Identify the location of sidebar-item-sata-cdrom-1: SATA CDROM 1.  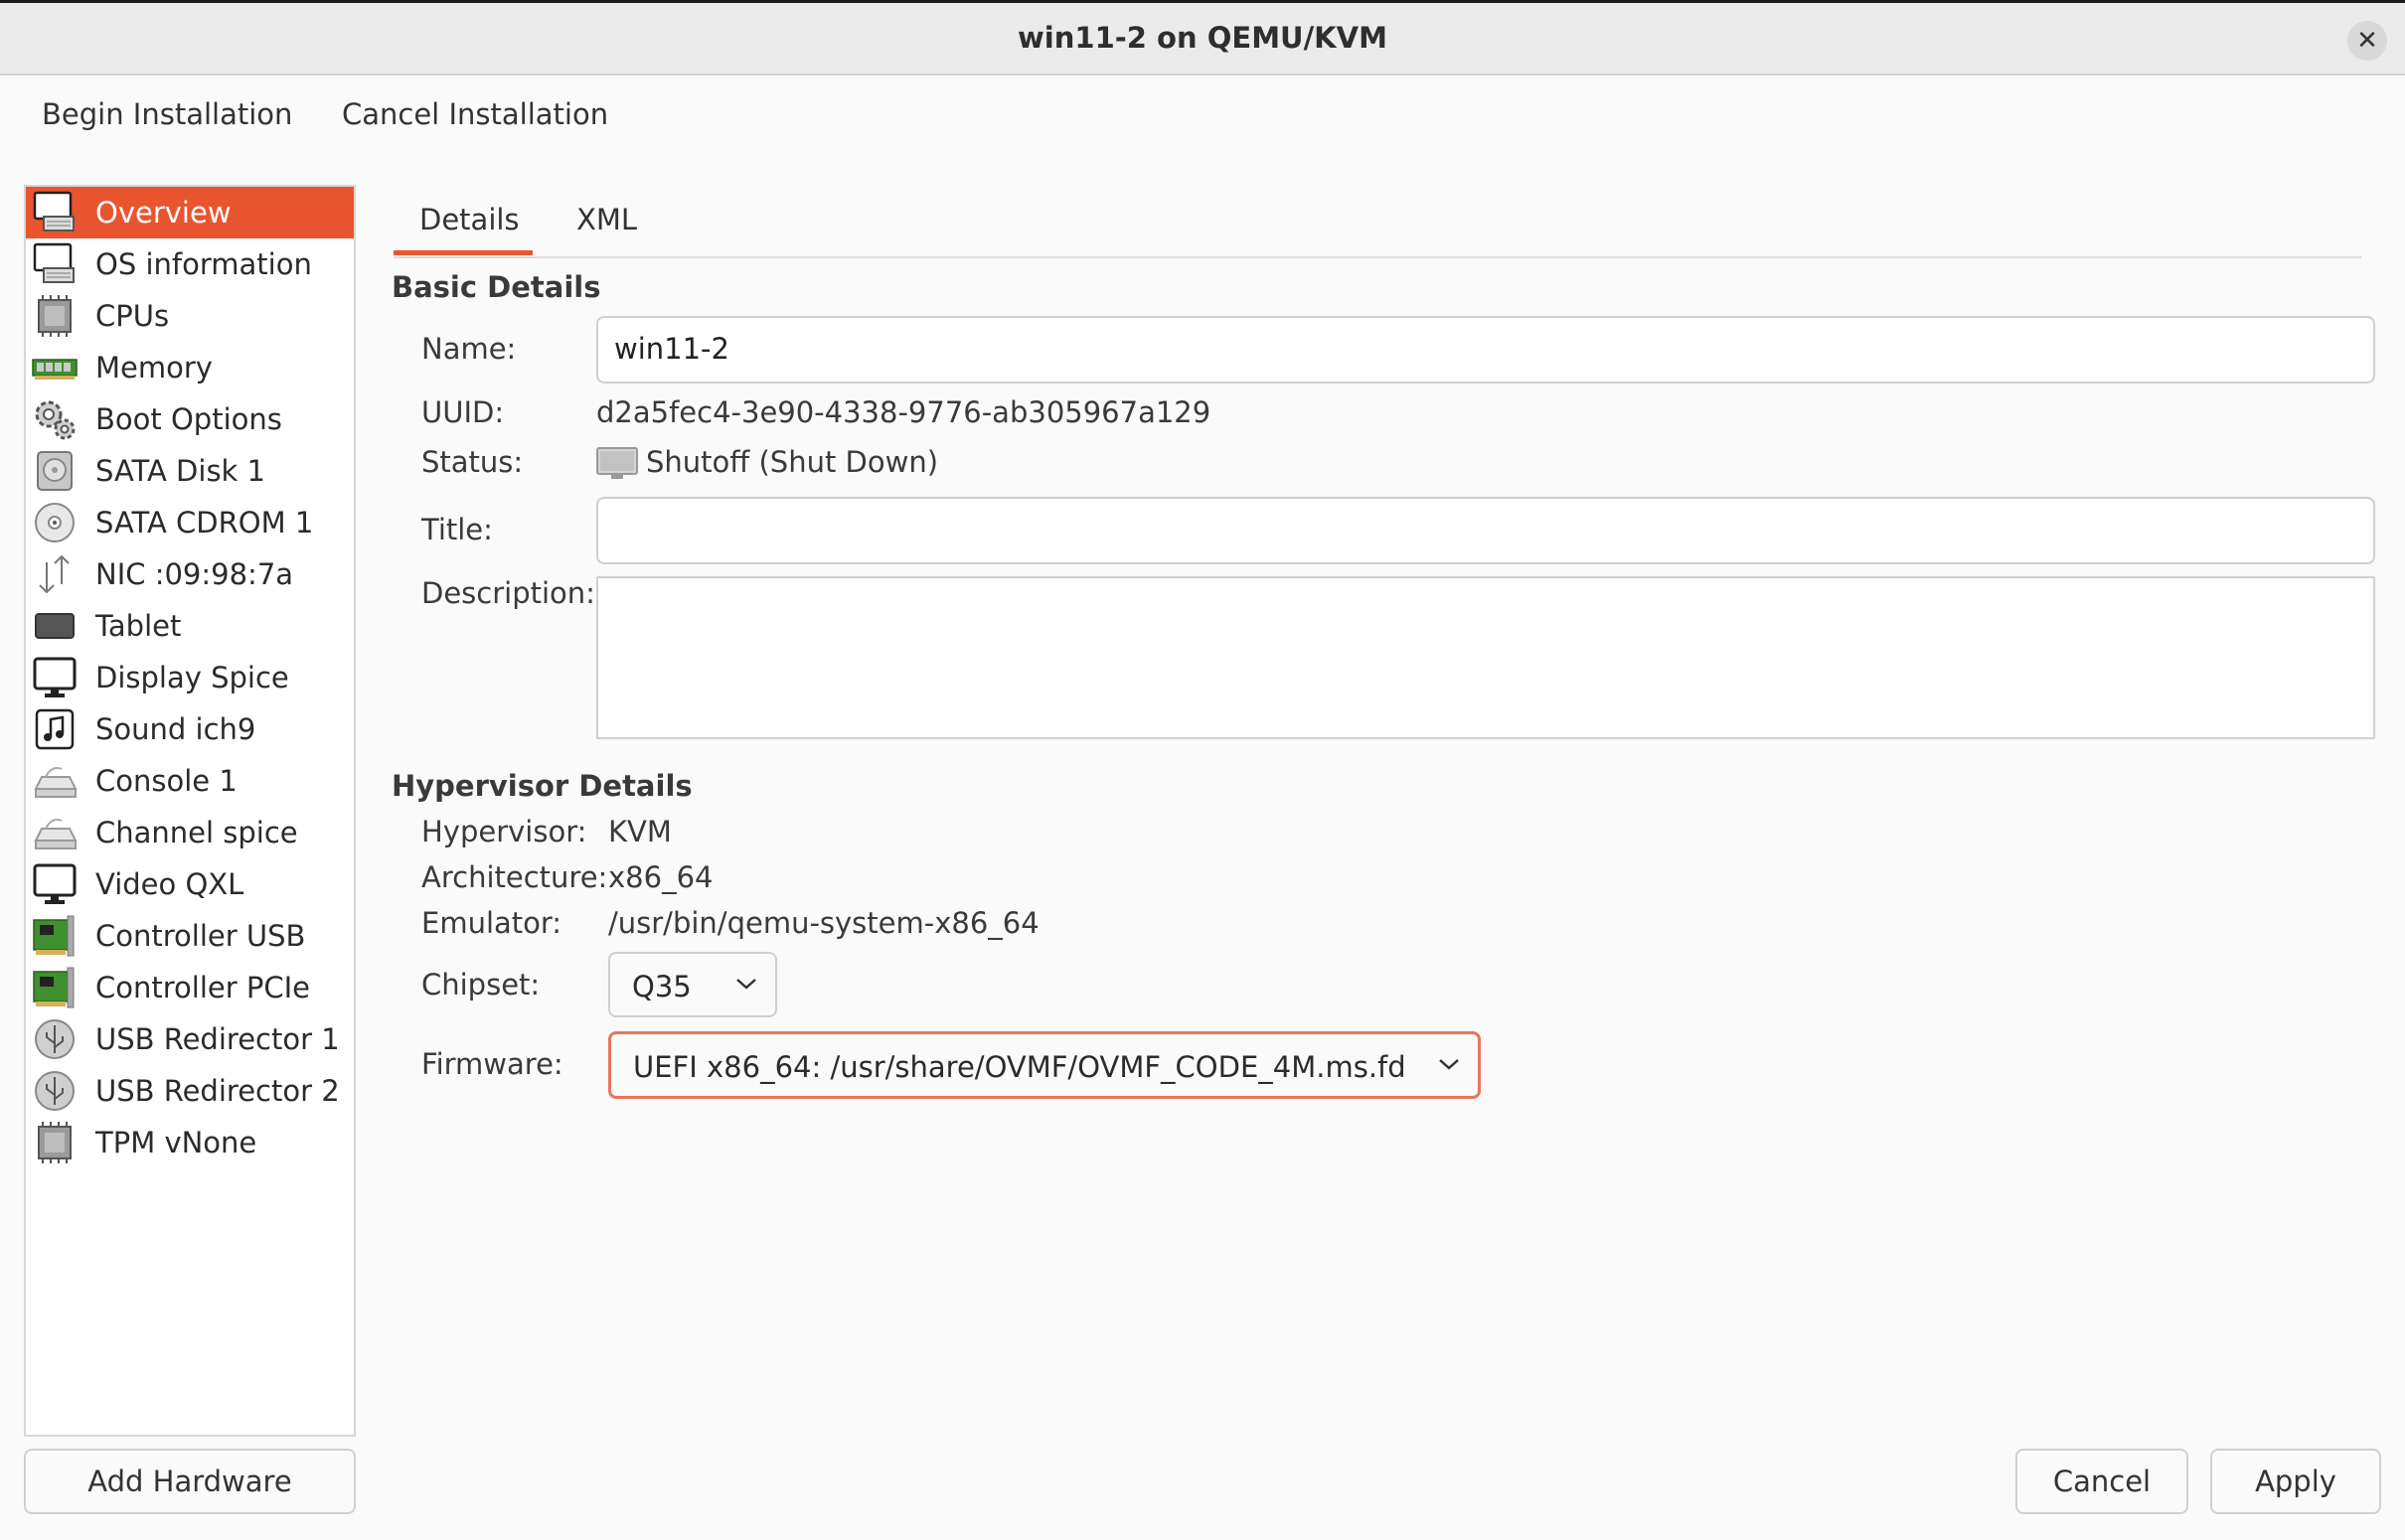
(190, 523).